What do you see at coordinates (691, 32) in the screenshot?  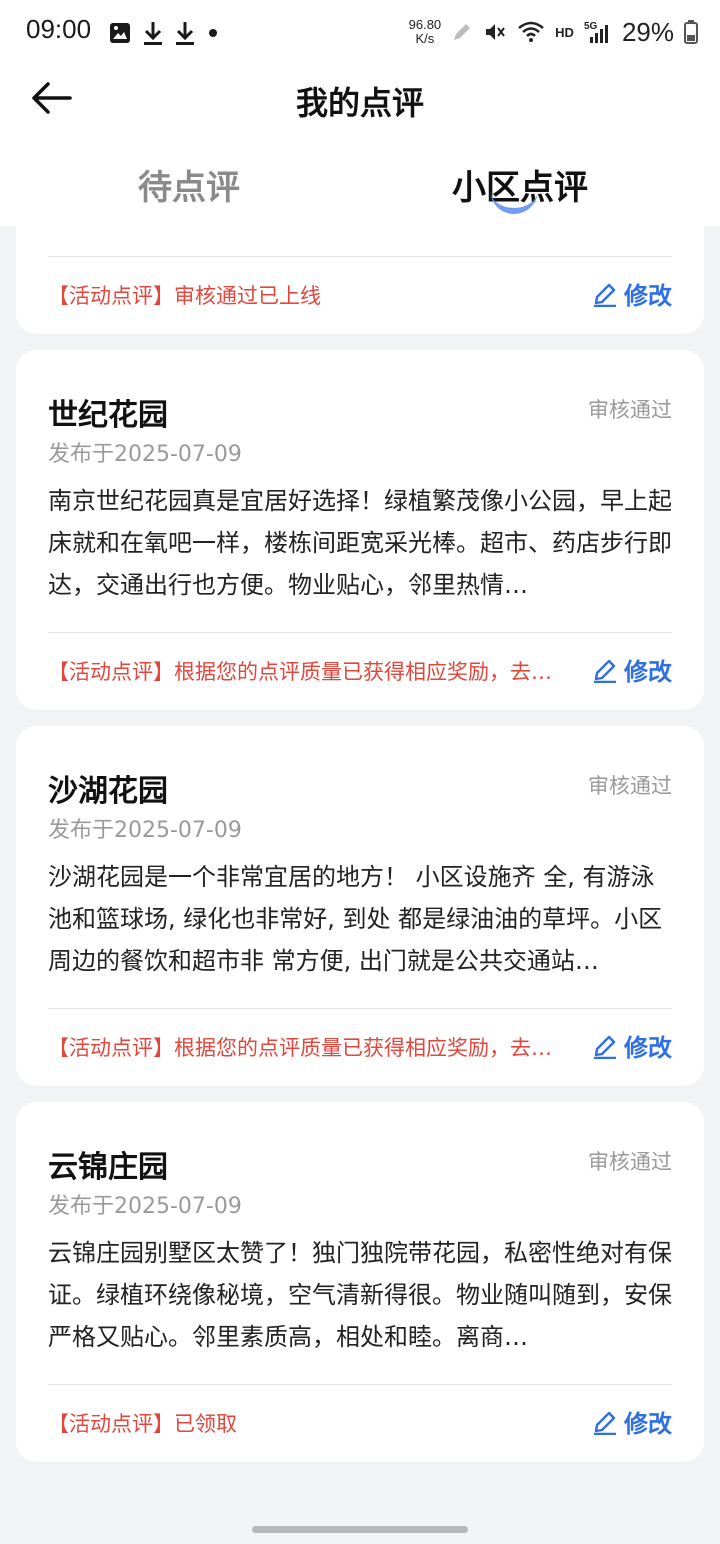 I see `battery-icon` at bounding box center [691, 32].